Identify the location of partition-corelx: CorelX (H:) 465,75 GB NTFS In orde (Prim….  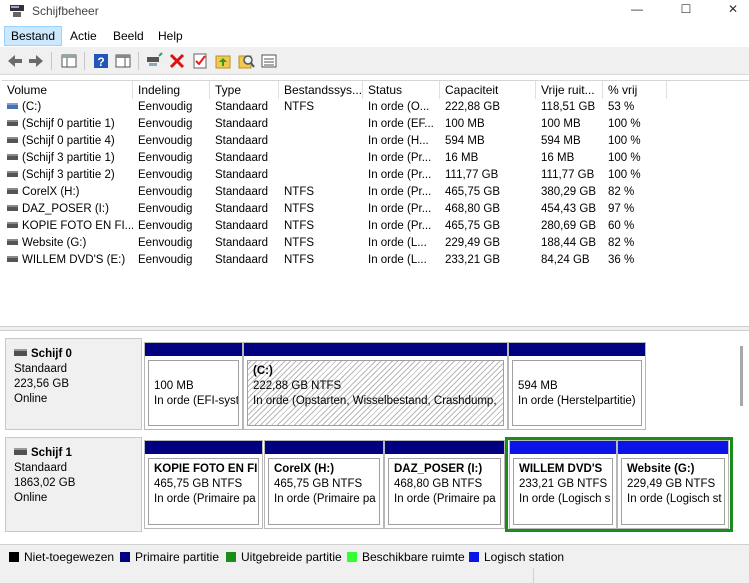
(324, 484).